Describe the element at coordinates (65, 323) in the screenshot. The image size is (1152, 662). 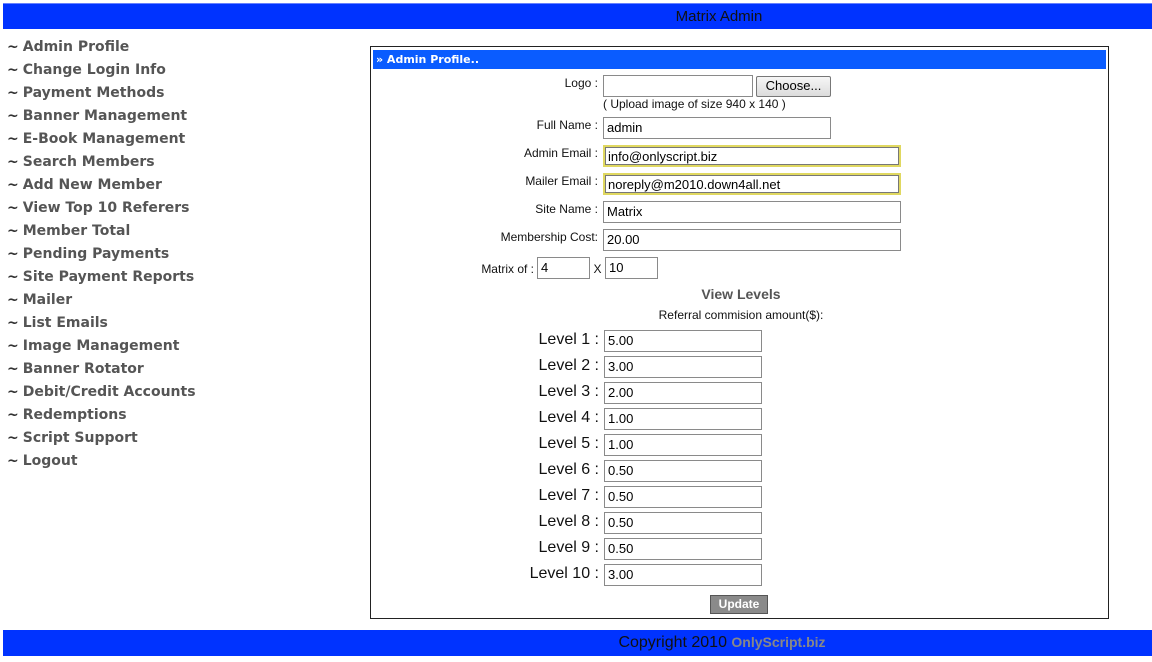
I see `sidebar-item-label: List Emails` at that location.